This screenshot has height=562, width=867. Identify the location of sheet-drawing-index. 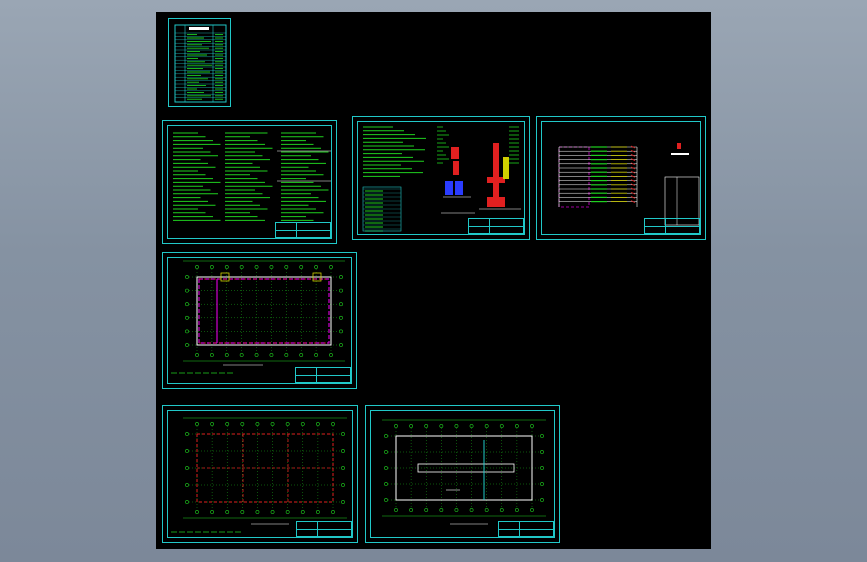
(199, 62).